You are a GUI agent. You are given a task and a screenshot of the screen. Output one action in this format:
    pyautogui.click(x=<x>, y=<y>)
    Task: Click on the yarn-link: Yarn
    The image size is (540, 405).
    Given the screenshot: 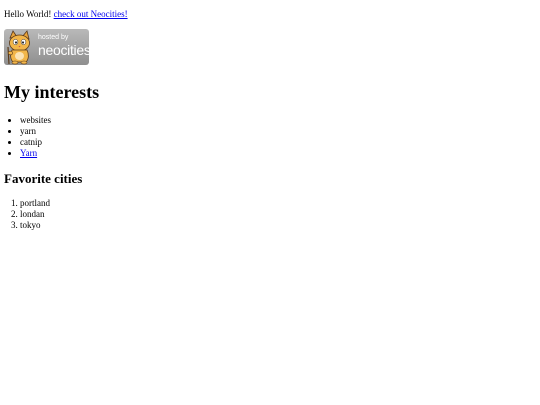 What is the action you would take?
    pyautogui.click(x=28, y=153)
    